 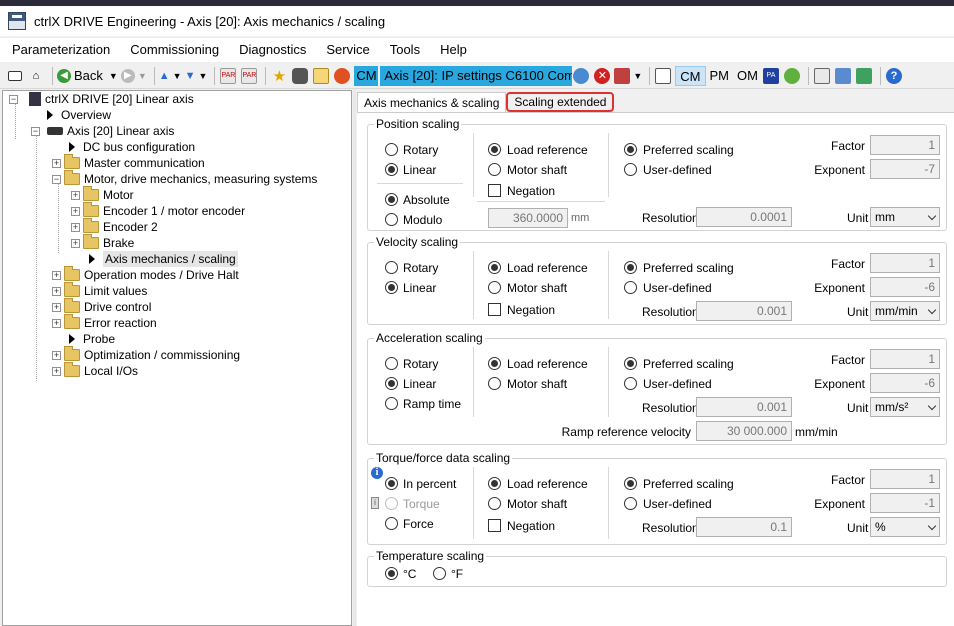 What do you see at coordinates (771, 76) in the screenshot?
I see `pa-mode-icon: PA` at bounding box center [771, 76].